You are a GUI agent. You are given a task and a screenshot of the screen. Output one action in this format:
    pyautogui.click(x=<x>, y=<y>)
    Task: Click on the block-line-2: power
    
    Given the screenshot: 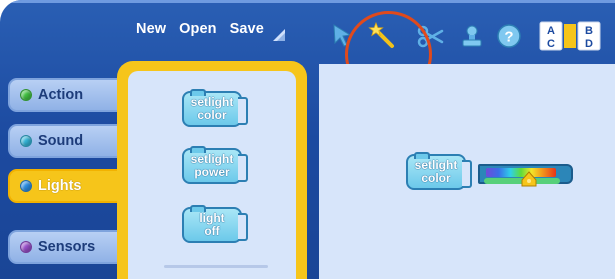 What is the action you would take?
    pyautogui.click(x=212, y=172)
    